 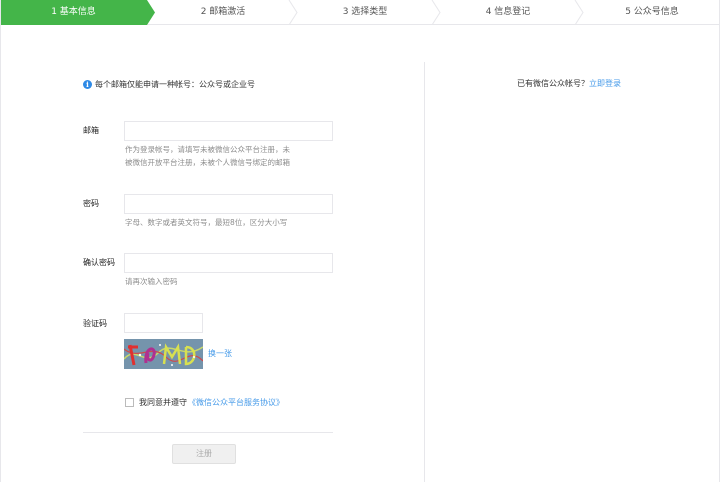 What do you see at coordinates (87, 84) in the screenshot?
I see `info-icon: i` at bounding box center [87, 84].